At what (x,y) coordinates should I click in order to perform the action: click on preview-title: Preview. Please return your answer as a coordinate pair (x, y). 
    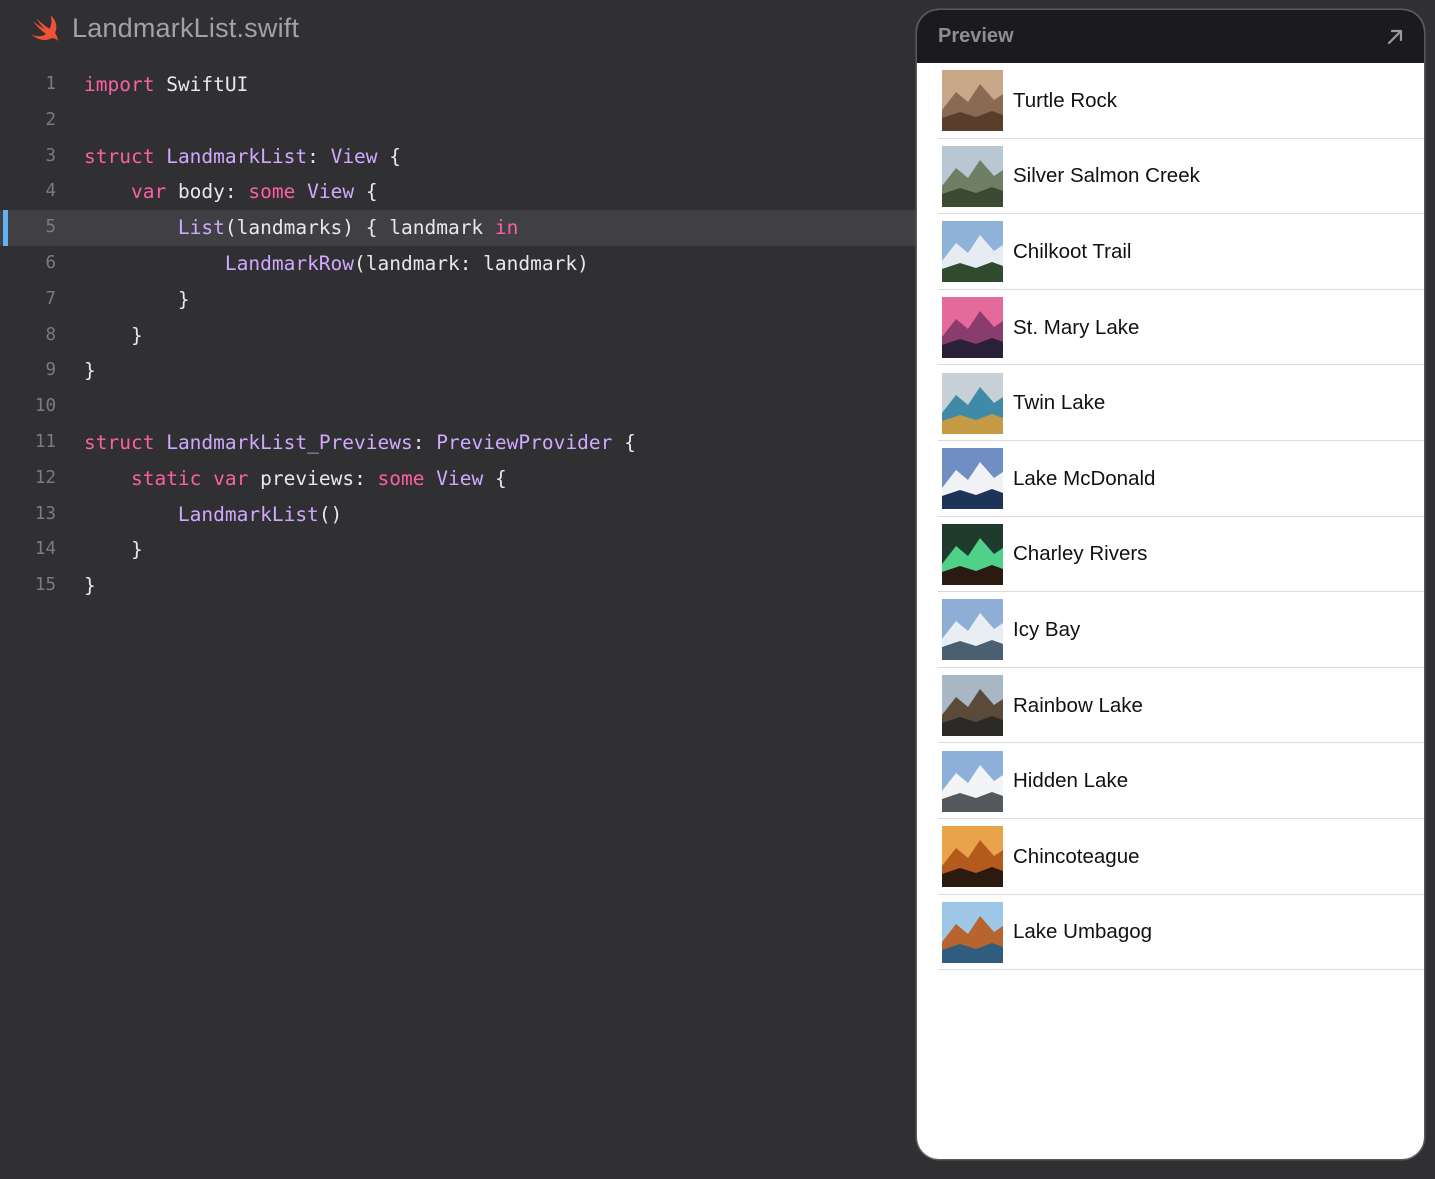
    Looking at the image, I should click on (976, 36).